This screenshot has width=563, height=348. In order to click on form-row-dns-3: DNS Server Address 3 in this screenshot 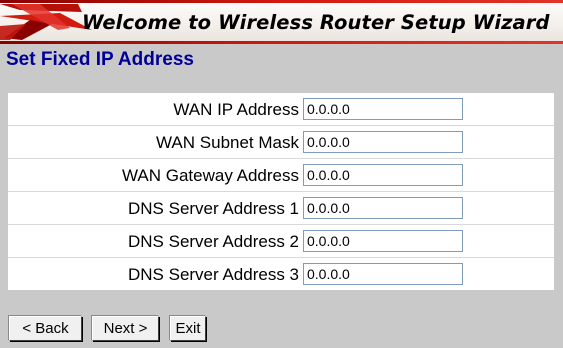, I will do `click(281, 274)`.